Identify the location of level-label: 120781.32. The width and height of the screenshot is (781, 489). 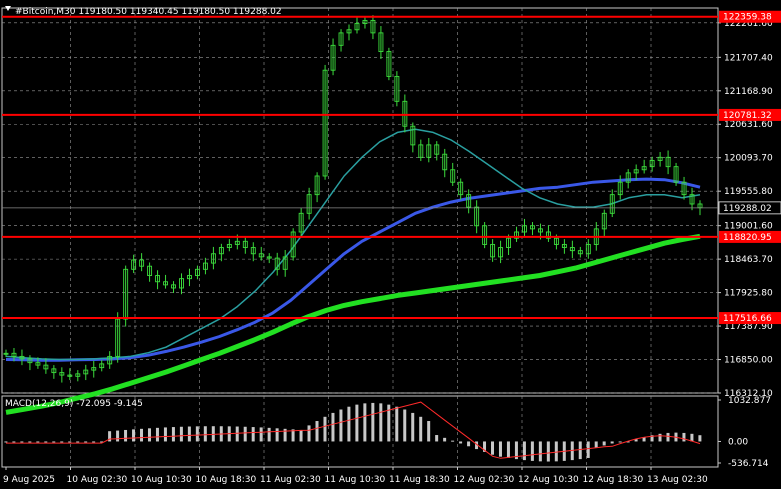
(747, 116).